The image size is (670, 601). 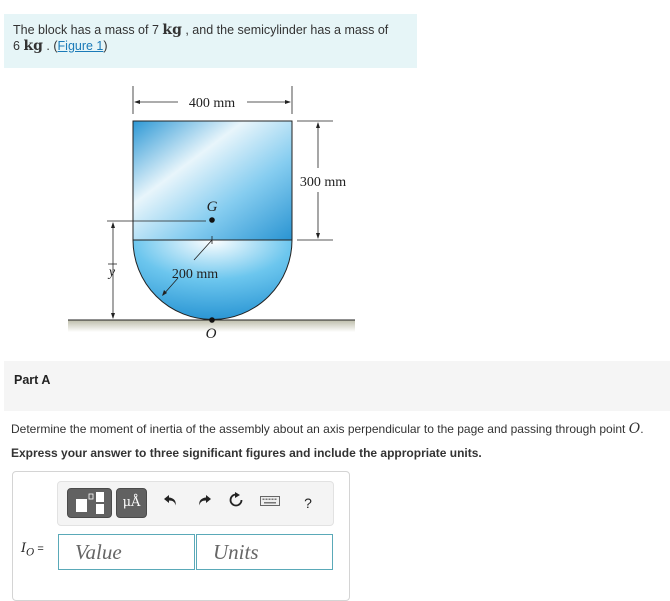 What do you see at coordinates (39, 549) in the screenshot?
I see `label-equals: =` at bounding box center [39, 549].